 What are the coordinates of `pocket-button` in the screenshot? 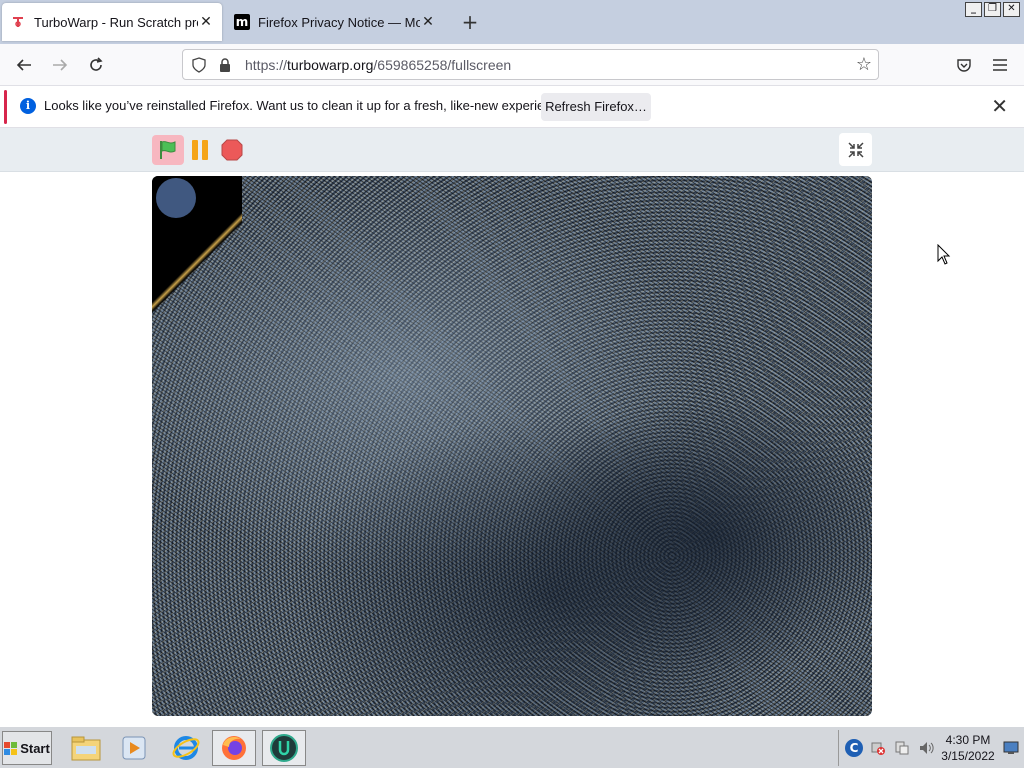 It's located at (964, 65).